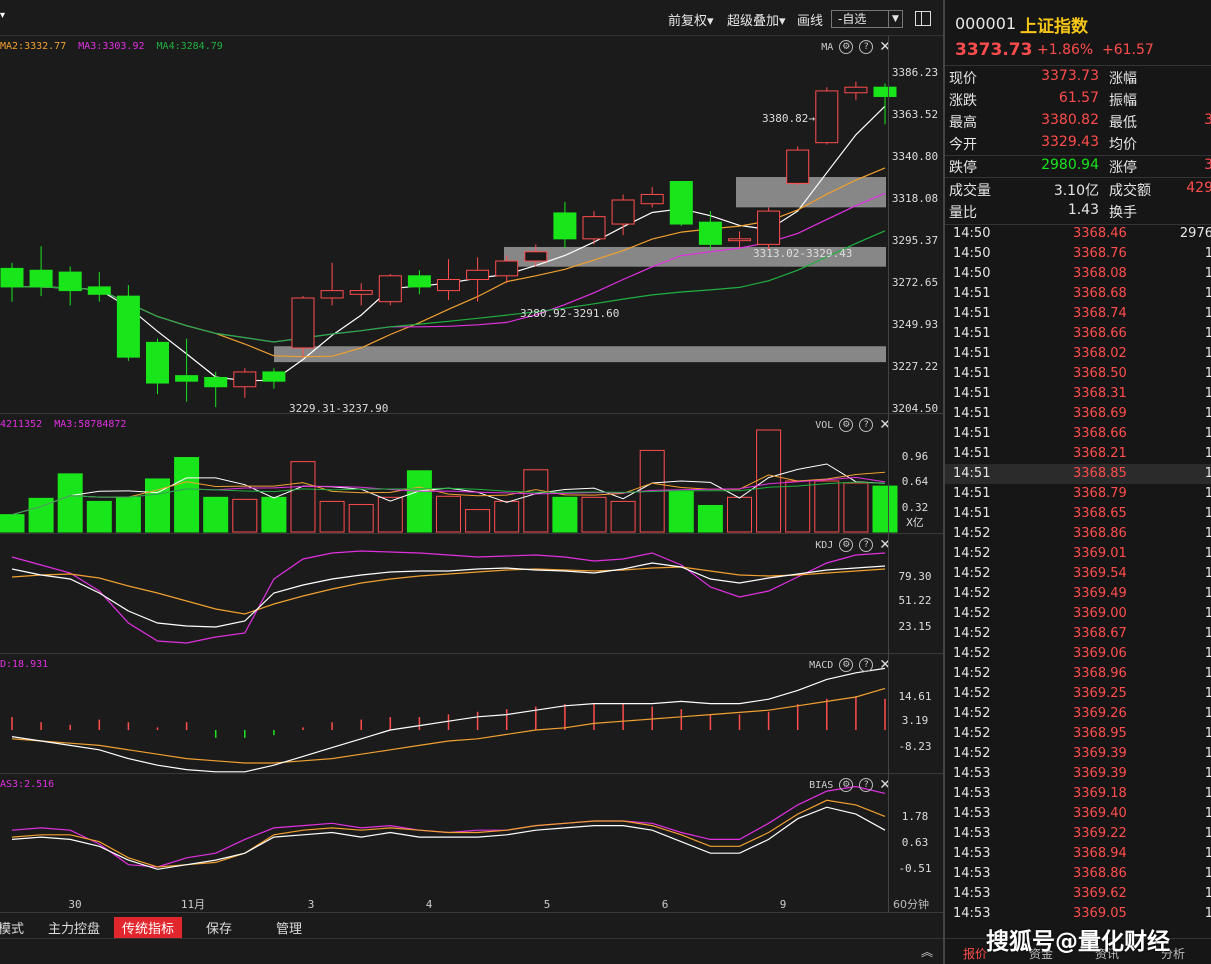  Describe the element at coordinates (1078, 734) in the screenshot. I see `tick-row: 14:52 3368.95 1` at that location.